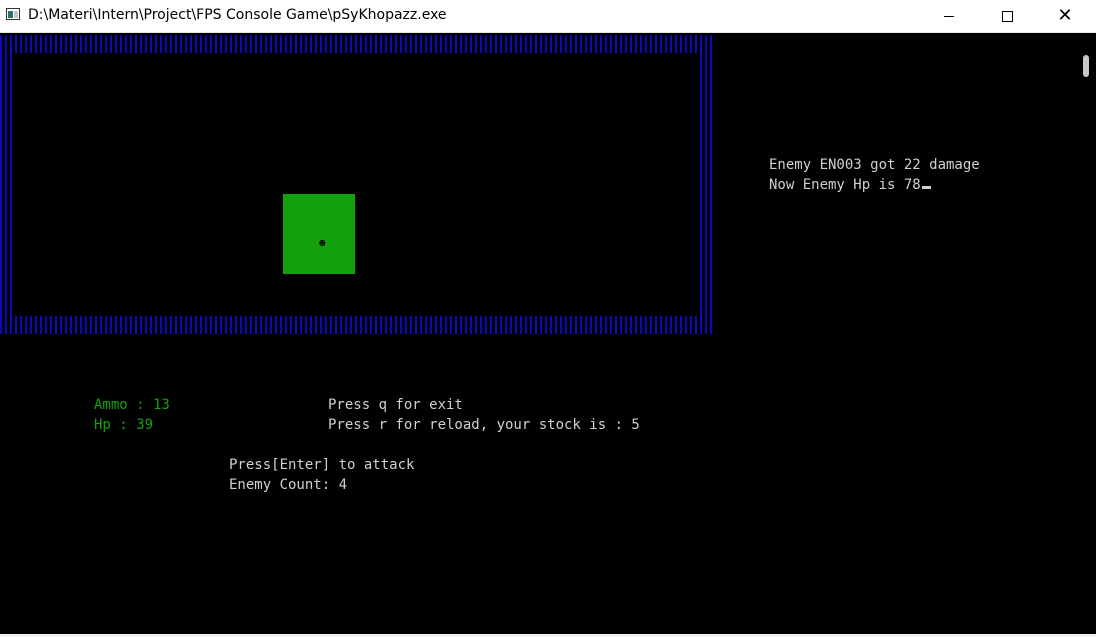 This screenshot has width=1096, height=637. Describe the element at coordinates (1086, 333) in the screenshot. I see `vertical-scrollbar` at that location.